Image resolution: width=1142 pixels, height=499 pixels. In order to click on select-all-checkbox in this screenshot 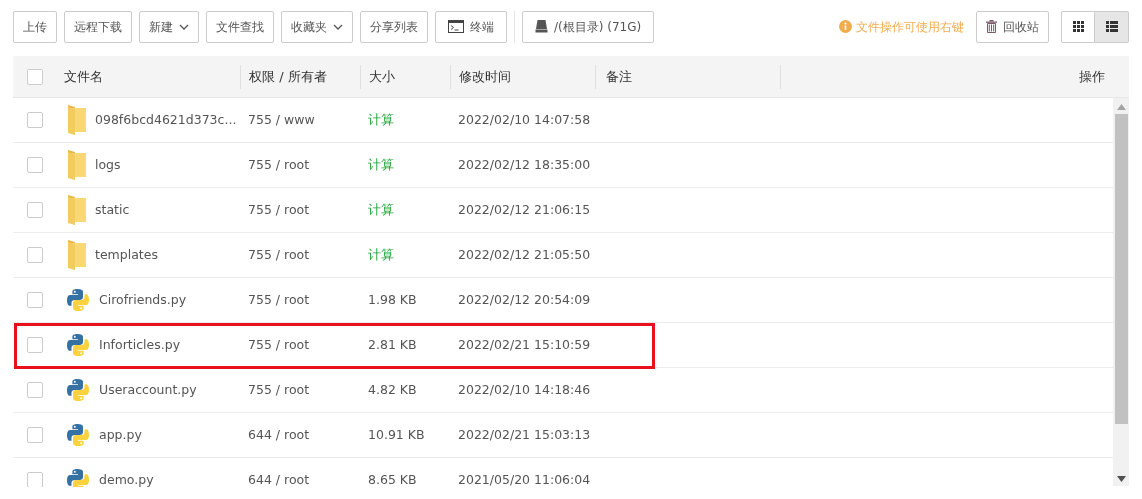, I will do `click(34, 76)`.